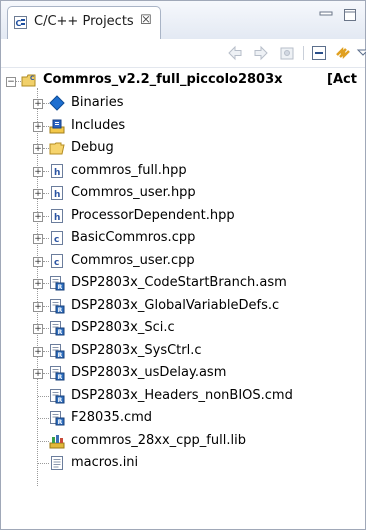  What do you see at coordinates (359, 53) in the screenshot?
I see `view-menu-icon` at bounding box center [359, 53].